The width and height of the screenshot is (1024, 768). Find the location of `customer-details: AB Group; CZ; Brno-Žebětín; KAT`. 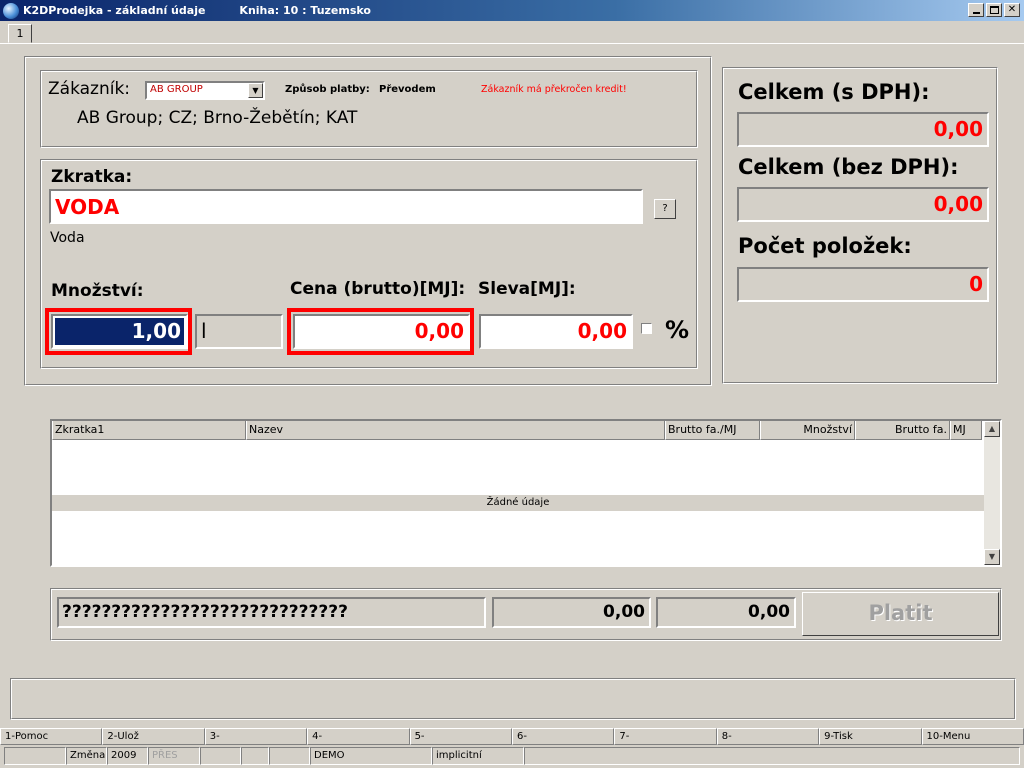

customer-details: AB Group; CZ; Brno-Žebětín; KAT is located at coordinates (217, 118).